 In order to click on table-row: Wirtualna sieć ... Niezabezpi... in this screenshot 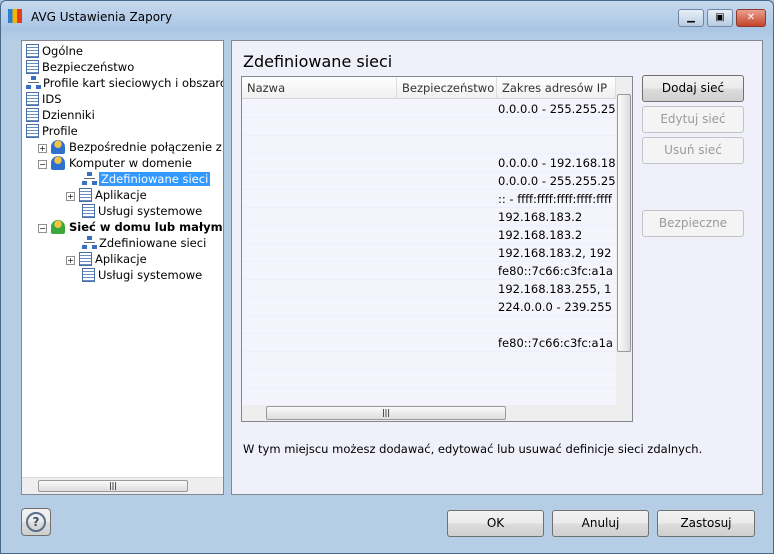, I will do `click(429, 396)`.